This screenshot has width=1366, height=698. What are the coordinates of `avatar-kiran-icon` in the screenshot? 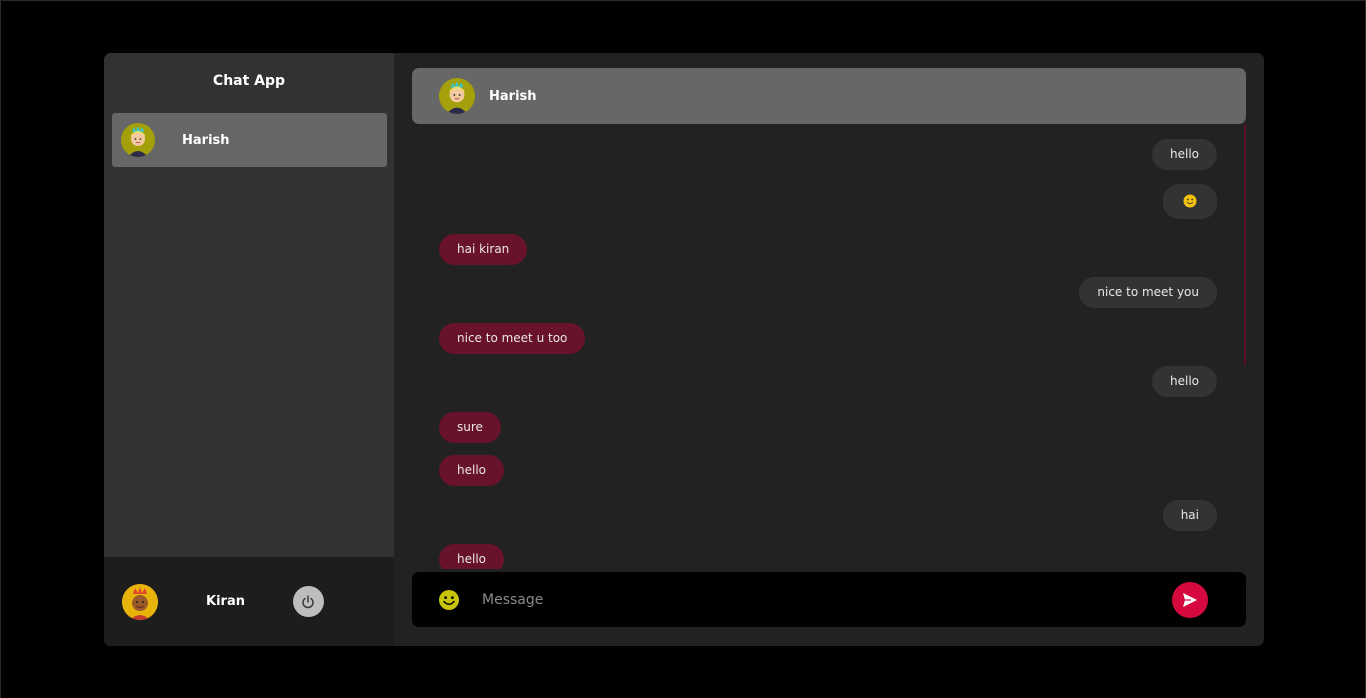 It's located at (140, 601).